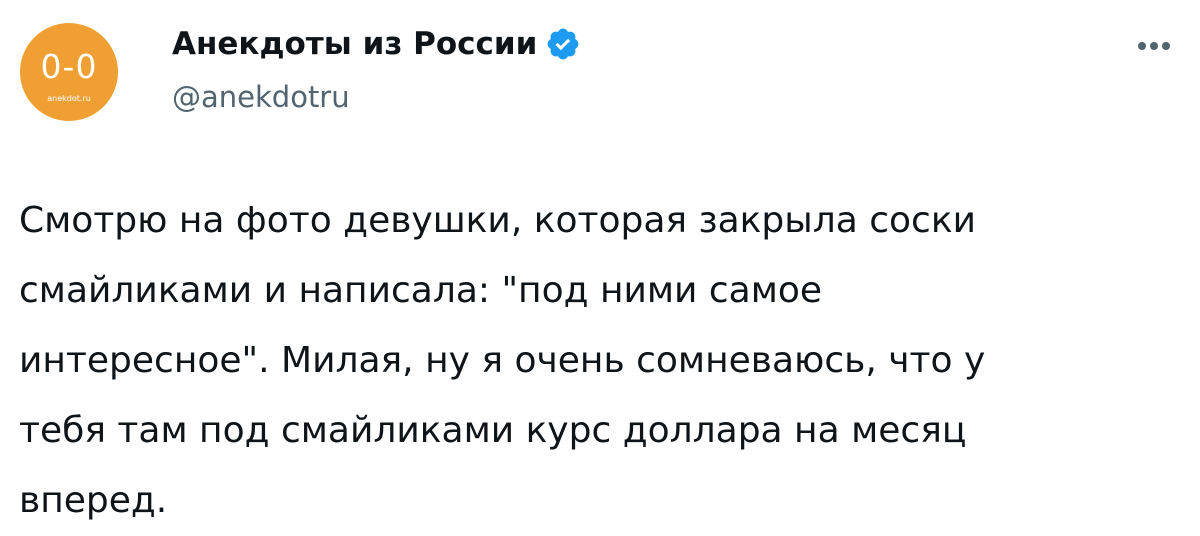 This screenshot has width=1200, height=536. What do you see at coordinates (421, 290) in the screenshot?
I see `tweet-text-line: смайликами и написала: "под ними самое` at bounding box center [421, 290].